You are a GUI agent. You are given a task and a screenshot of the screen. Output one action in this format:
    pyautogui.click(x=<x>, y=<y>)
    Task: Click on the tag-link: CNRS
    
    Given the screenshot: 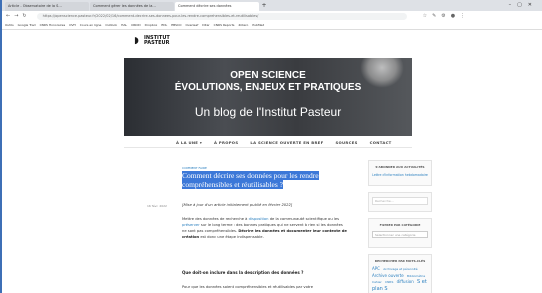 What is the action you would take?
    pyautogui.click(x=389, y=282)
    